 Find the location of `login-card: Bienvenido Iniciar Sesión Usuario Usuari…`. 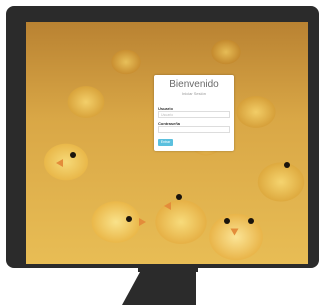

login-card: Bienvenido Iniciar Sesión Usuario Usuari… is located at coordinates (194, 113).